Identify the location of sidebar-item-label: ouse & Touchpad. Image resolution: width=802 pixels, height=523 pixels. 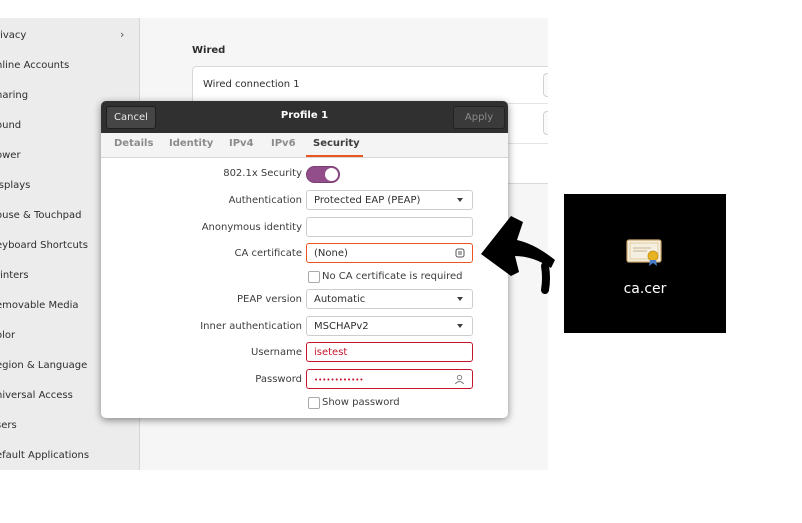
(41, 215).